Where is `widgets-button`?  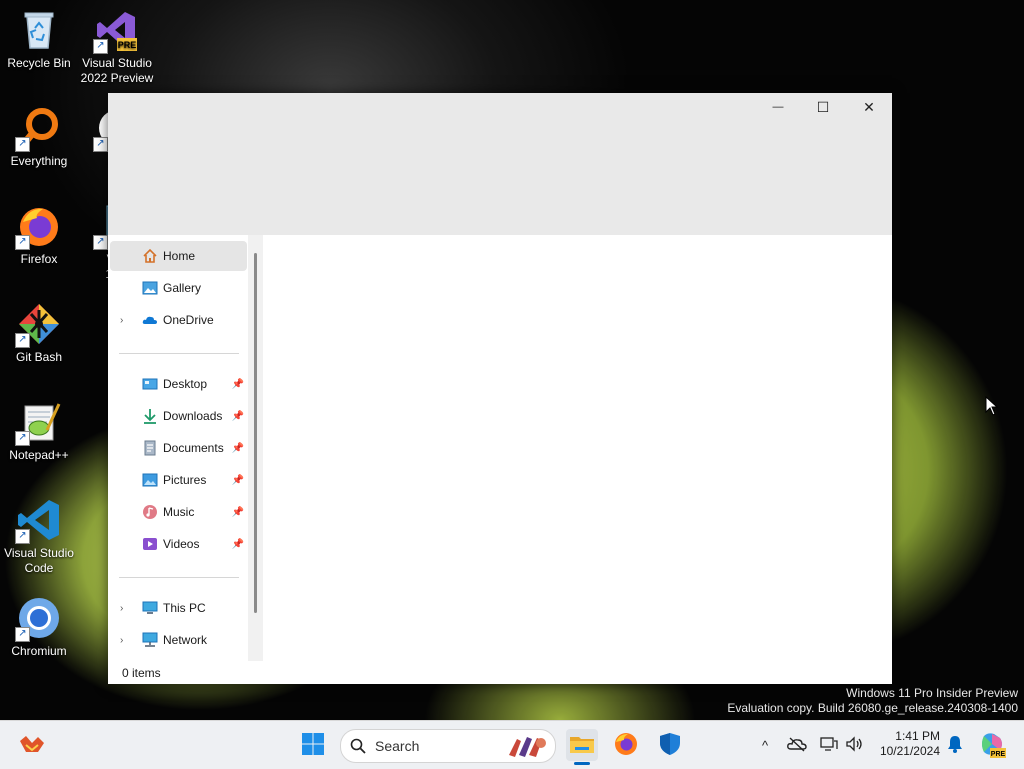 widgets-button is located at coordinates (32, 745).